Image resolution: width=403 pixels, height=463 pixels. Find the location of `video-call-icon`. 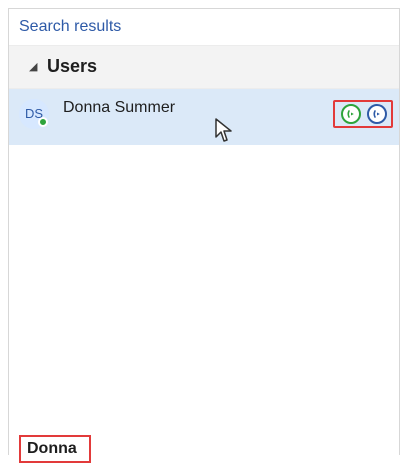

video-call-icon is located at coordinates (350, 114).